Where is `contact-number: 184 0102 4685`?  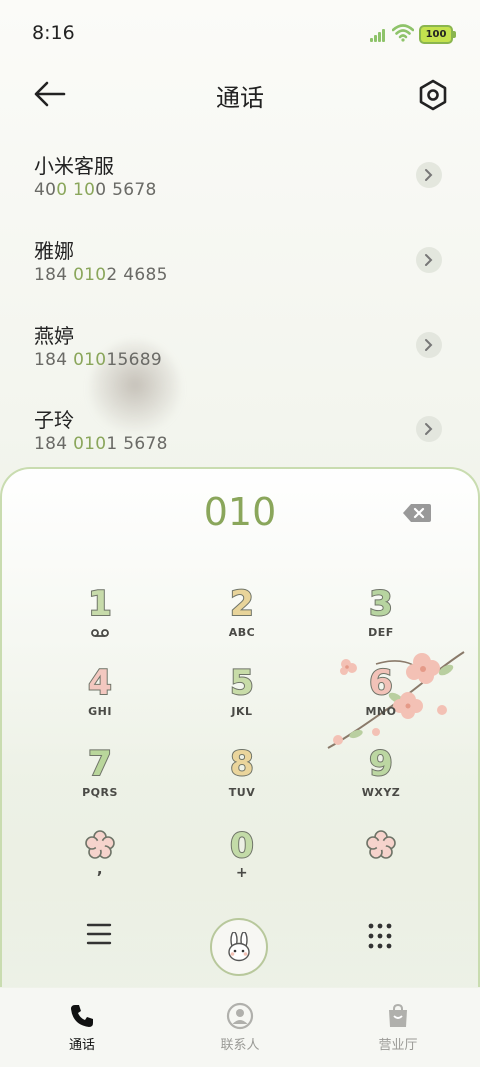
contact-number: 184 0102 4685 is located at coordinates (101, 275).